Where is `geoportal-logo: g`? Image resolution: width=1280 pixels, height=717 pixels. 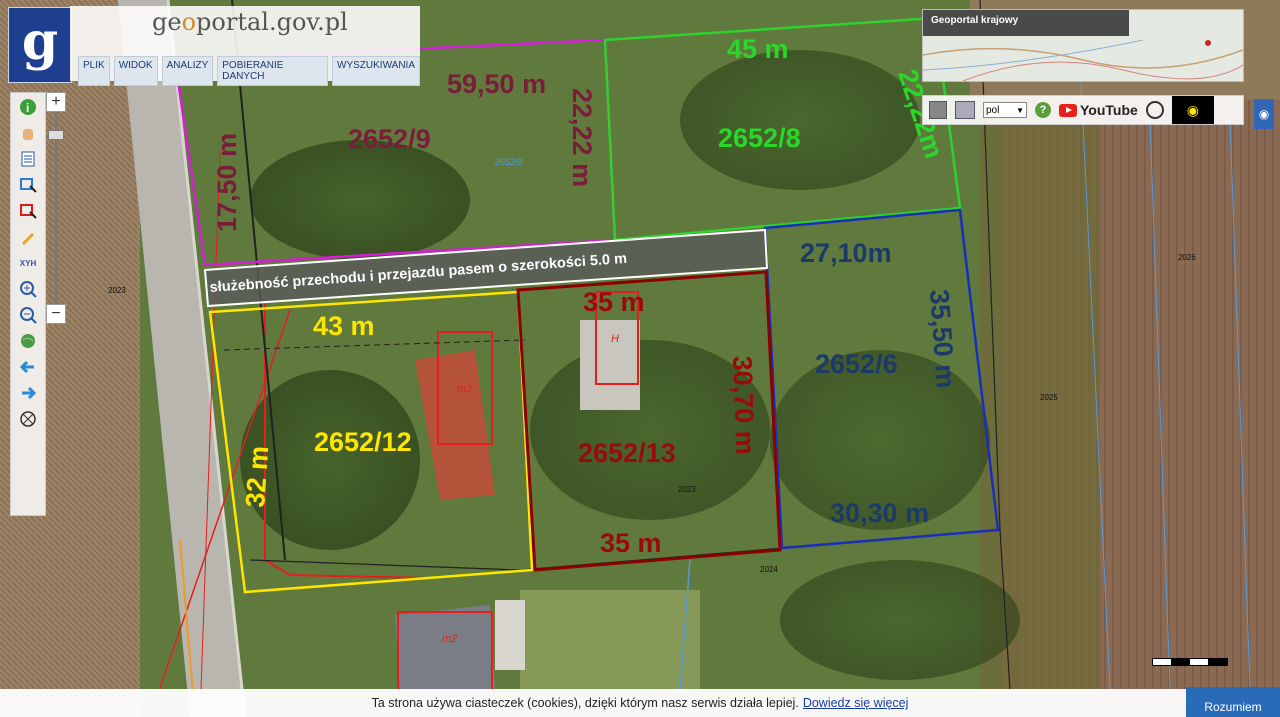
geoportal-logo: g is located at coordinates (40, 45).